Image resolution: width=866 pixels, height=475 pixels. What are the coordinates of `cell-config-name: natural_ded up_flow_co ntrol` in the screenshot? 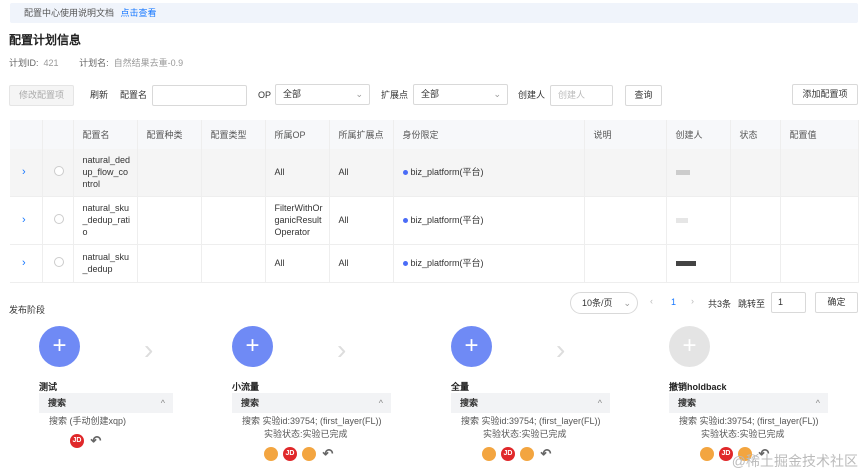 It's located at (105, 173).